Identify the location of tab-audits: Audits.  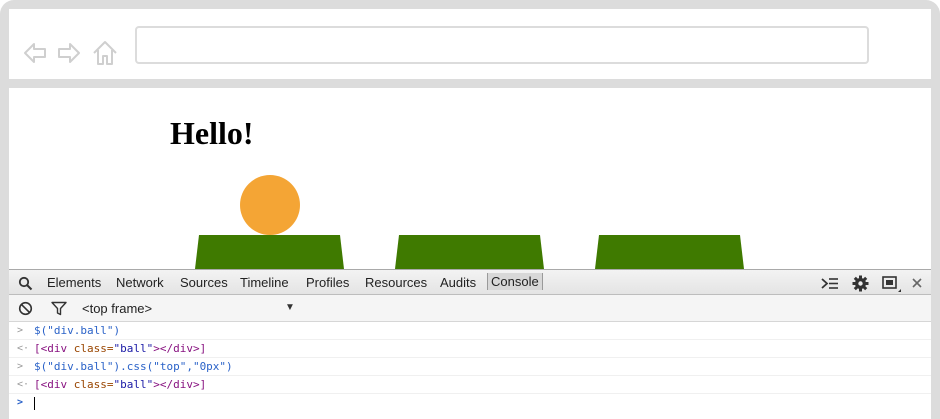
(458, 282).